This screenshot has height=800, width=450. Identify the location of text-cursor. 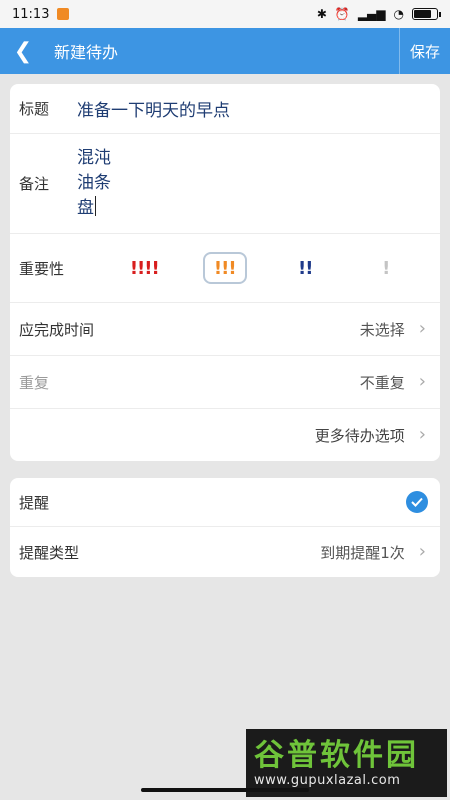
(95, 206).